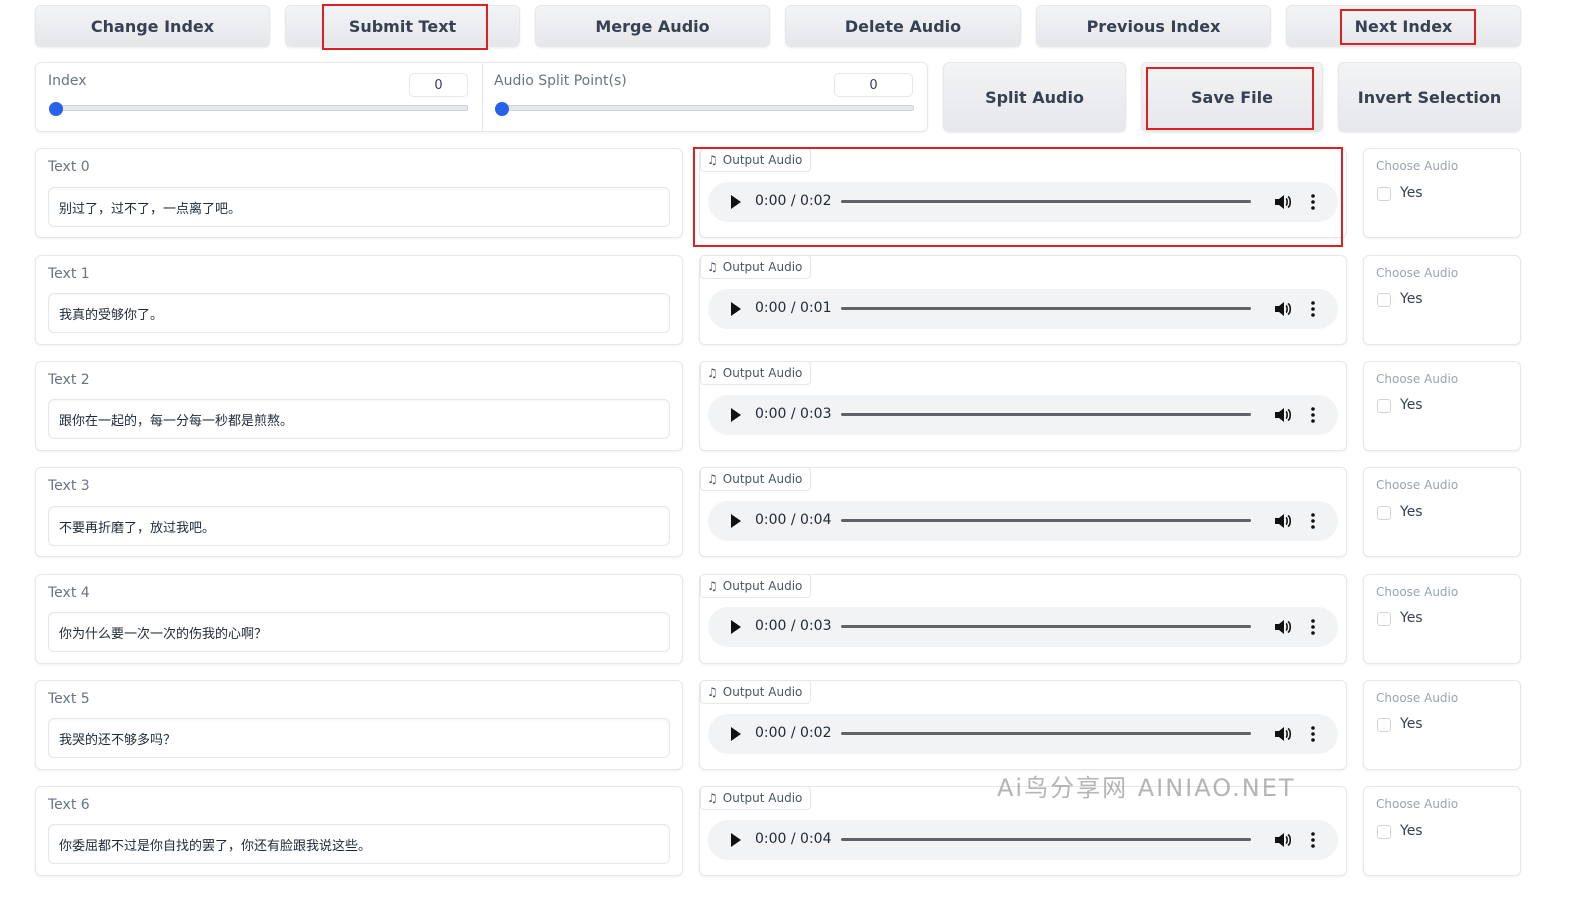 This screenshot has height=898, width=1587. I want to click on previous-index-button: Previous Index, so click(1153, 26).